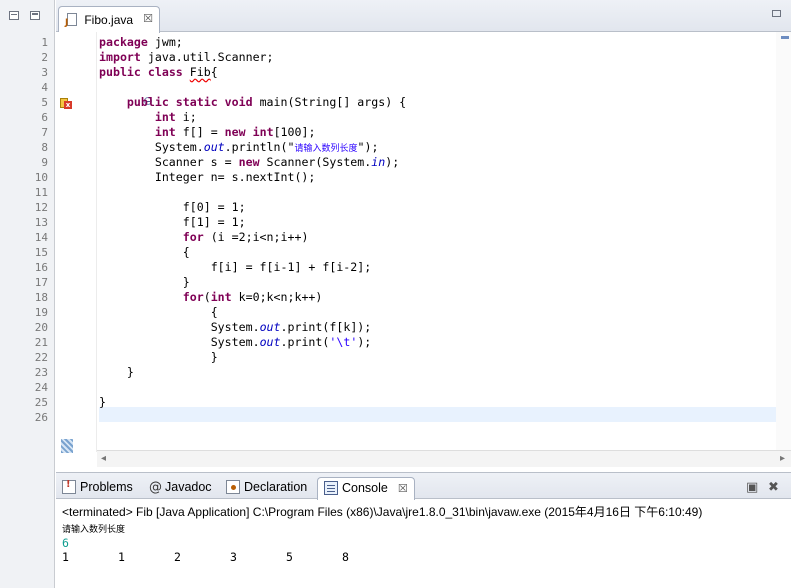 The width and height of the screenshot is (791, 588). Describe the element at coordinates (233, 557) in the screenshot. I see `result-value: 3` at that location.